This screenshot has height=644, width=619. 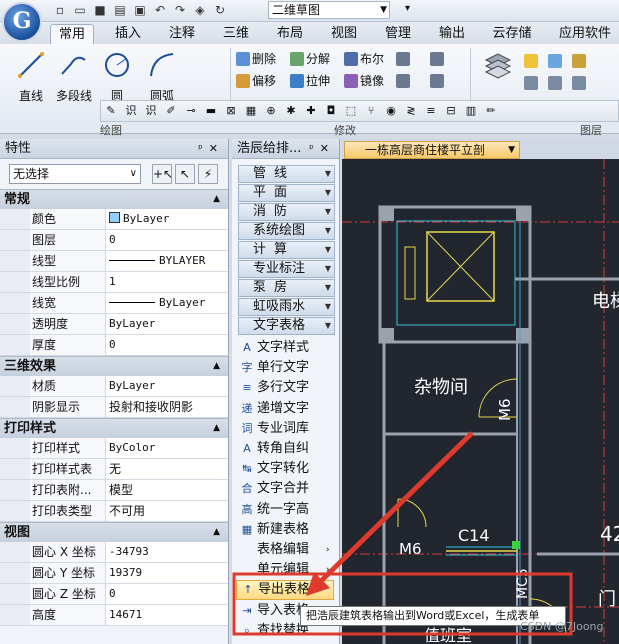 What do you see at coordinates (286, 269) in the screenshot?
I see `menu-category-annotation: 专业标注 ▼` at bounding box center [286, 269].